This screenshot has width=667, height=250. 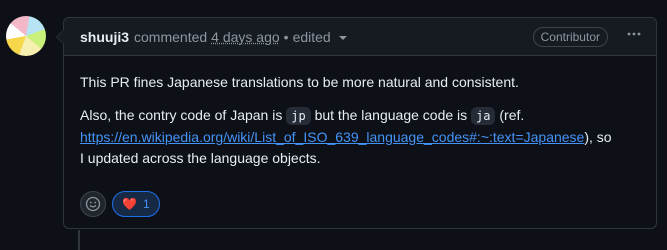 I want to click on heart-icon: ❤️, so click(x=129, y=204).